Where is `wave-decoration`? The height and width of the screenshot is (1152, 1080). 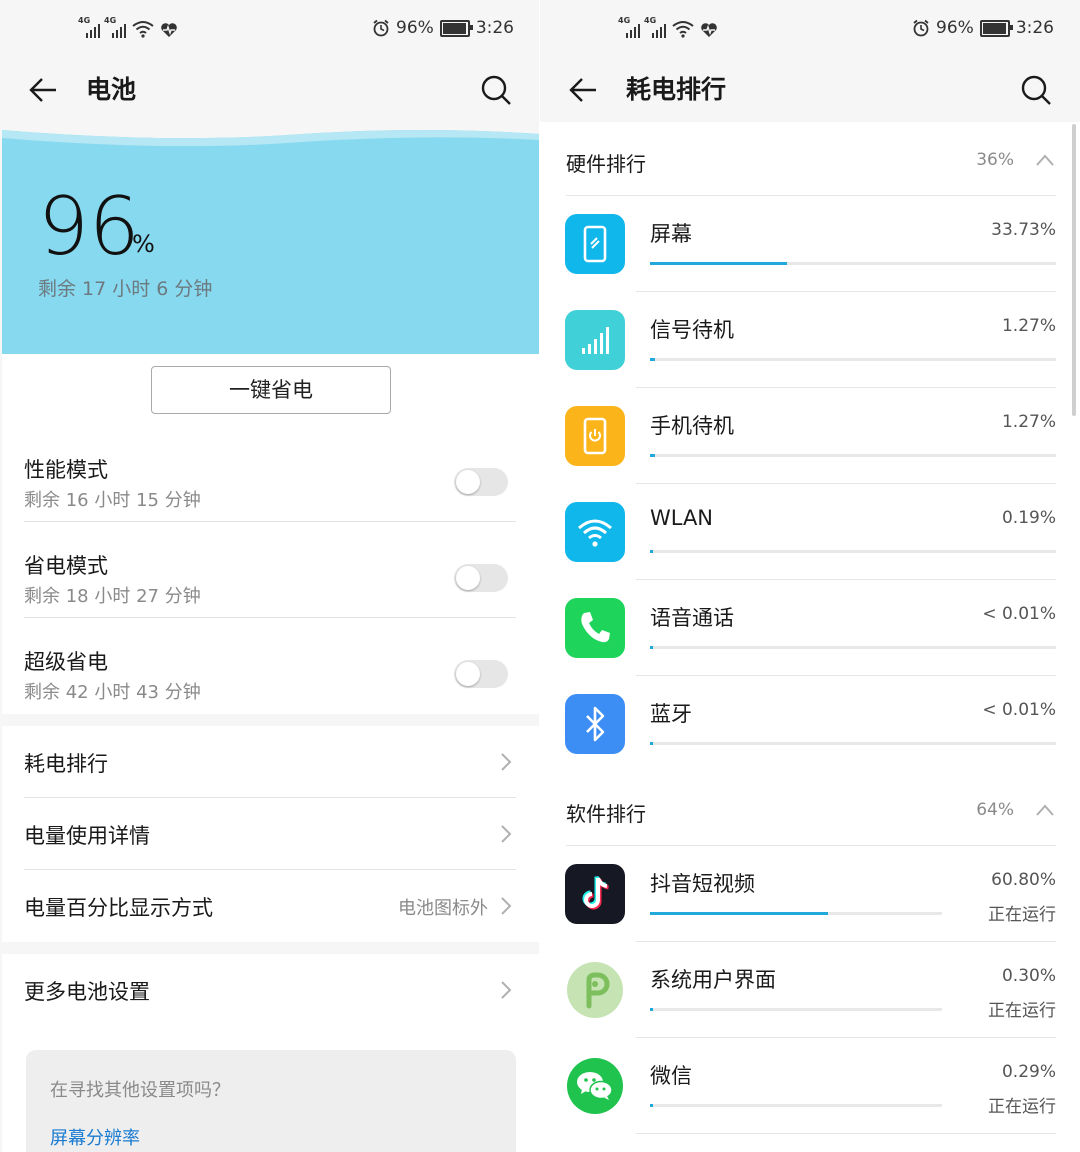 wave-decoration is located at coordinates (271, 134).